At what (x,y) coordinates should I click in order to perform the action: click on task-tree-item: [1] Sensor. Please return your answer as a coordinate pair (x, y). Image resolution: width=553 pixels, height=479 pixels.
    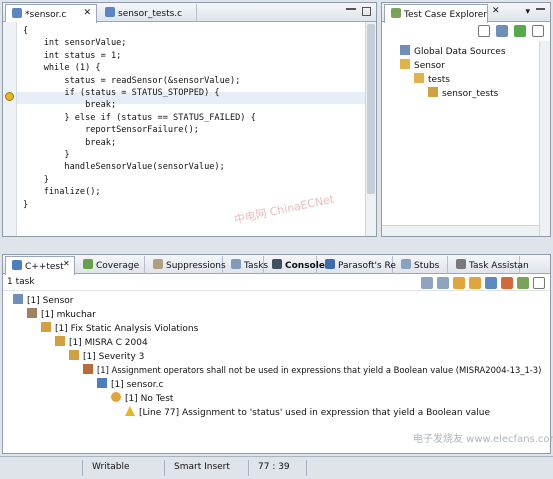
    Looking at the image, I should click on (43, 300).